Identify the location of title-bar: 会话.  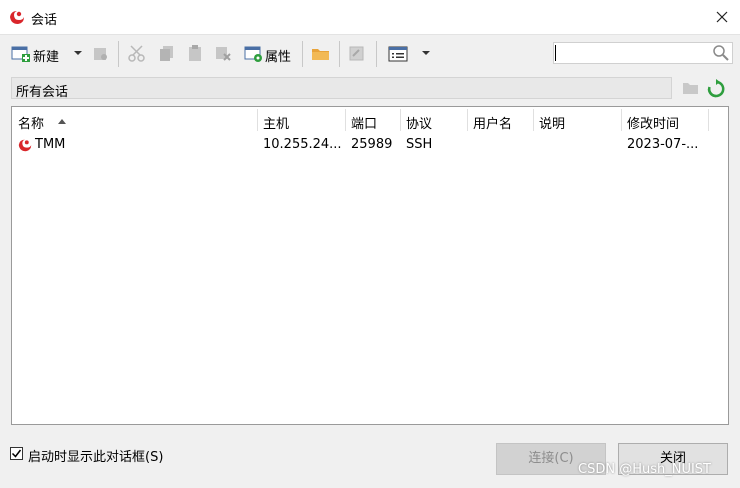
(370, 17).